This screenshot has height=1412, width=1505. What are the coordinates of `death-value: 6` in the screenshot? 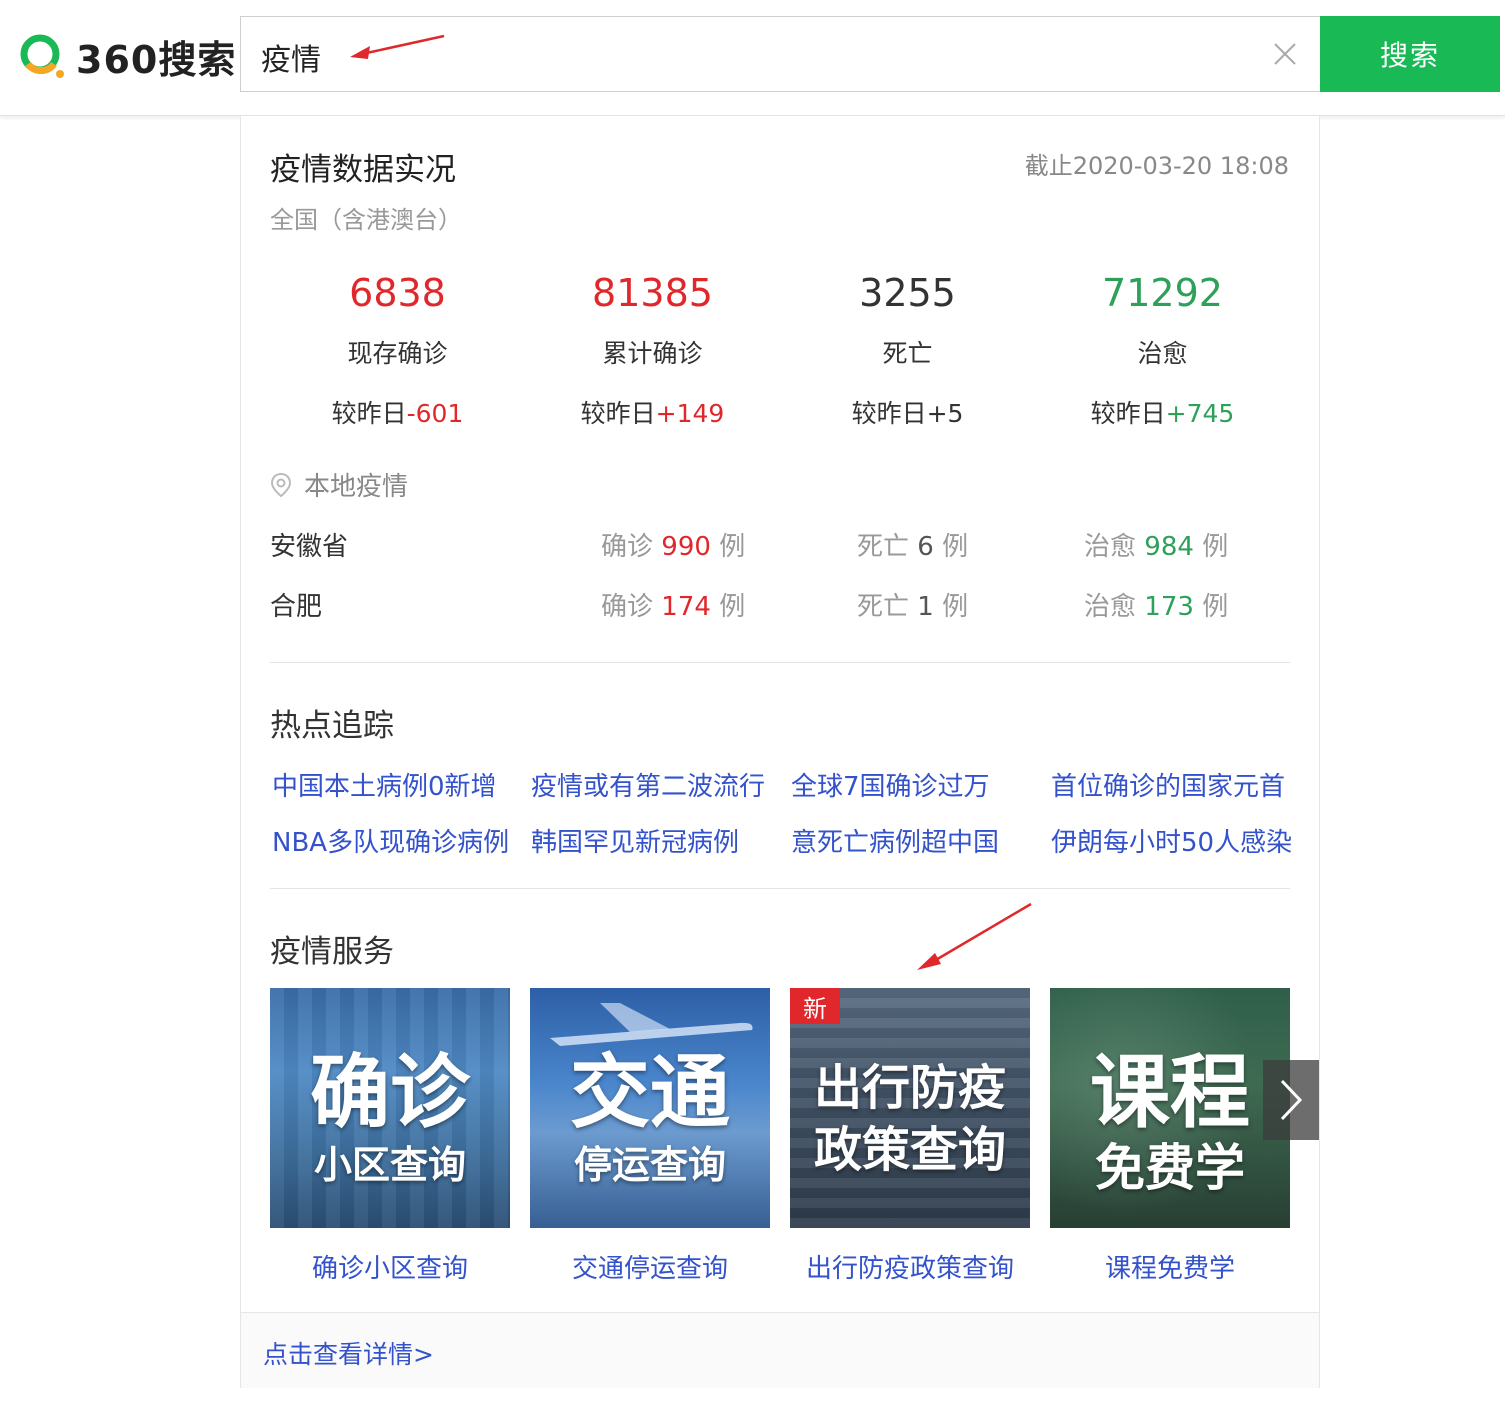 It's located at (925, 547).